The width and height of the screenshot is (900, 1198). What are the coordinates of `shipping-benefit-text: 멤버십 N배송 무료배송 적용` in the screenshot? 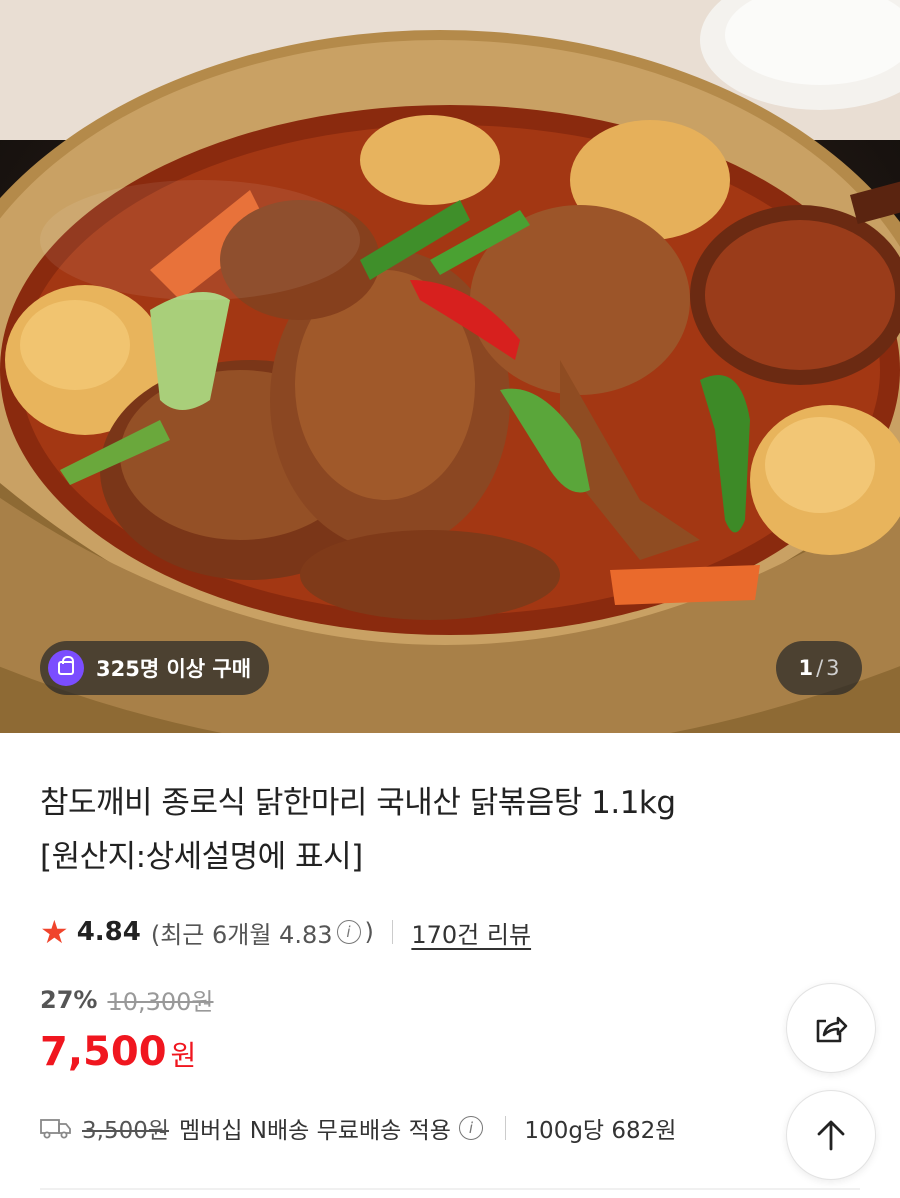 It's located at (315, 1131).